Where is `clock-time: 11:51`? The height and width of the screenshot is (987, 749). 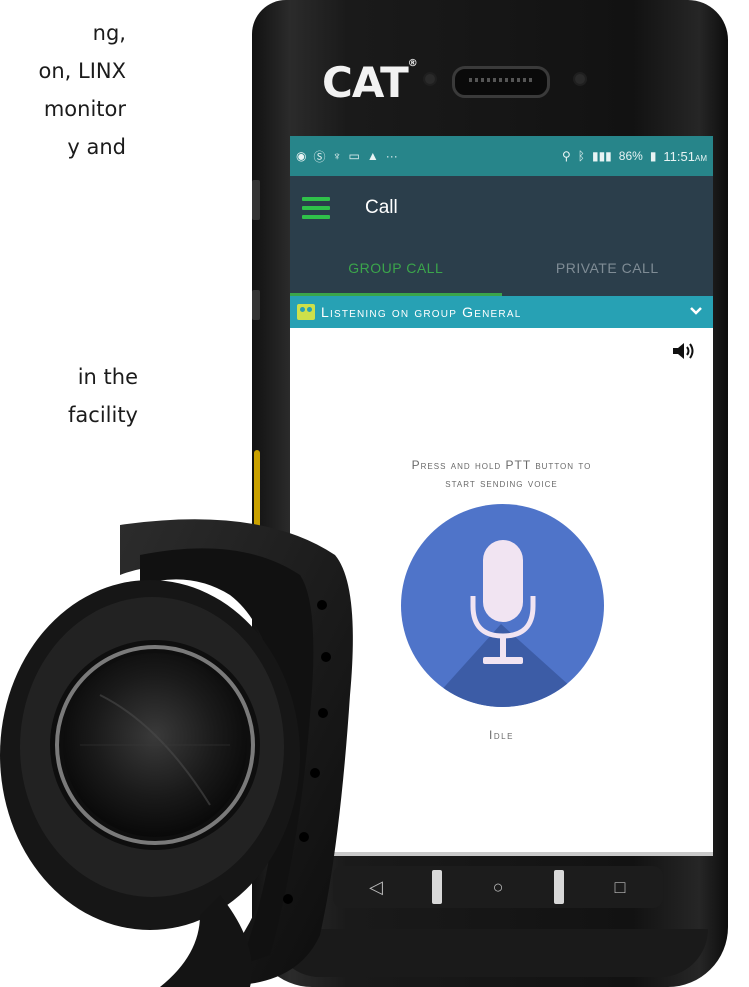
clock-time: 11:51 is located at coordinates (679, 156).